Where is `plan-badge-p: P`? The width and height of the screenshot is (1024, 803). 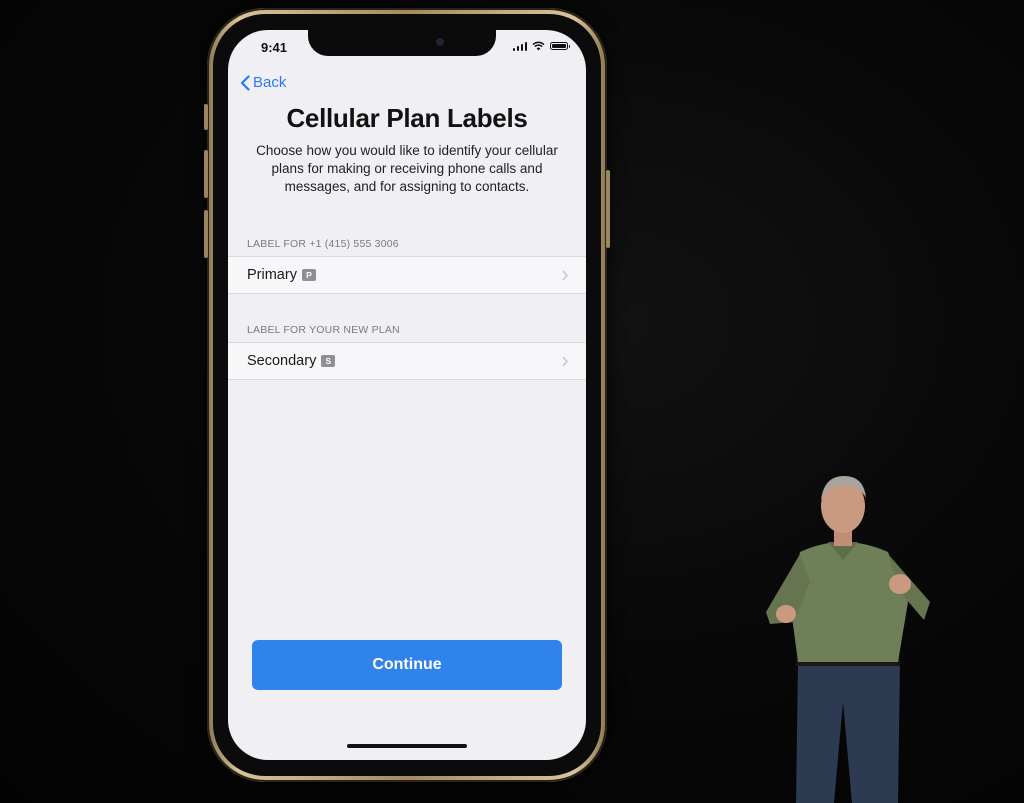
plan-badge-p: P is located at coordinates (308, 275).